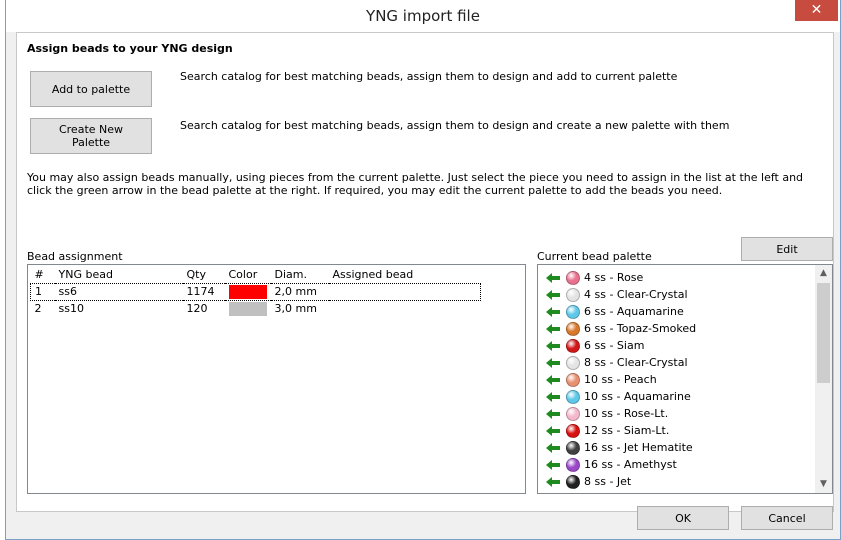 The image size is (841, 540). I want to click on palette-item-label: 6 ss - Aquamarine, so click(634, 311).